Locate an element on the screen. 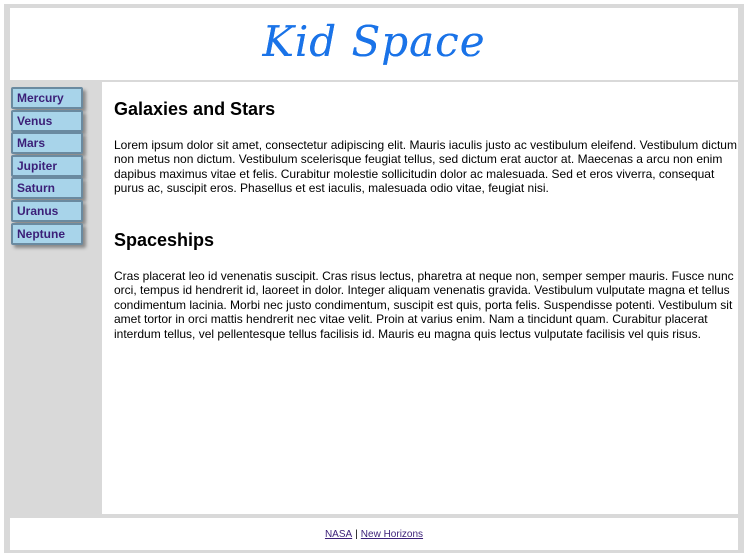 The image size is (748, 557). sidebar-item-neptune: Neptune is located at coordinates (47, 234).